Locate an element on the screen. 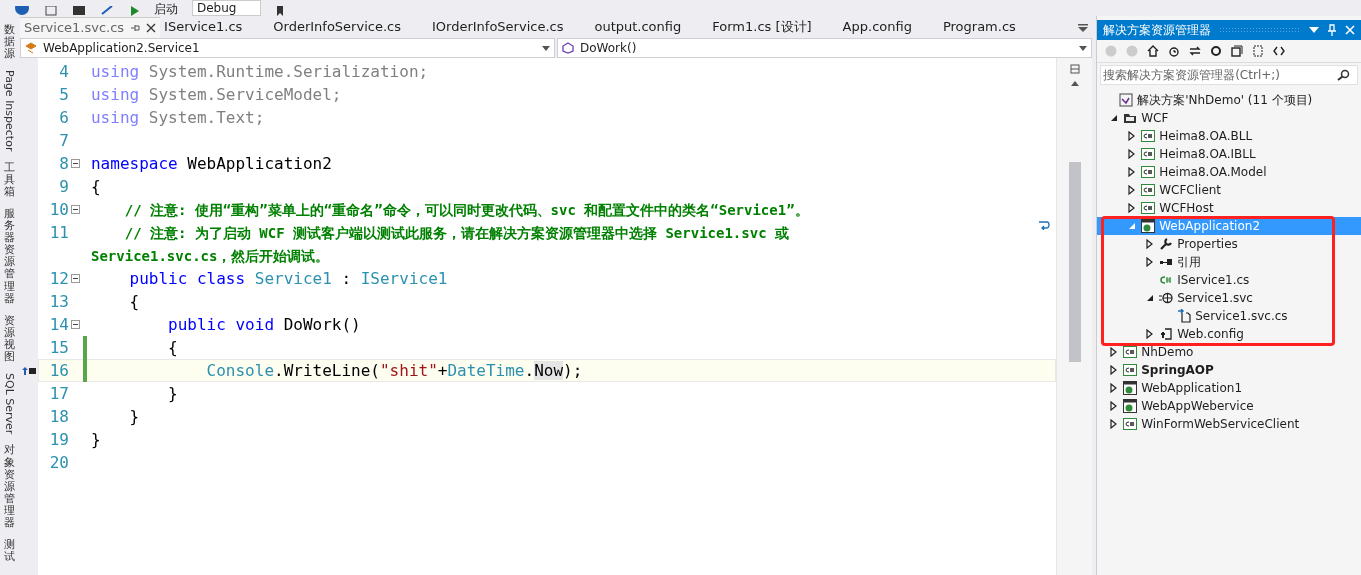  tree-item: Service1.svc.cs is located at coordinates (1229, 316).